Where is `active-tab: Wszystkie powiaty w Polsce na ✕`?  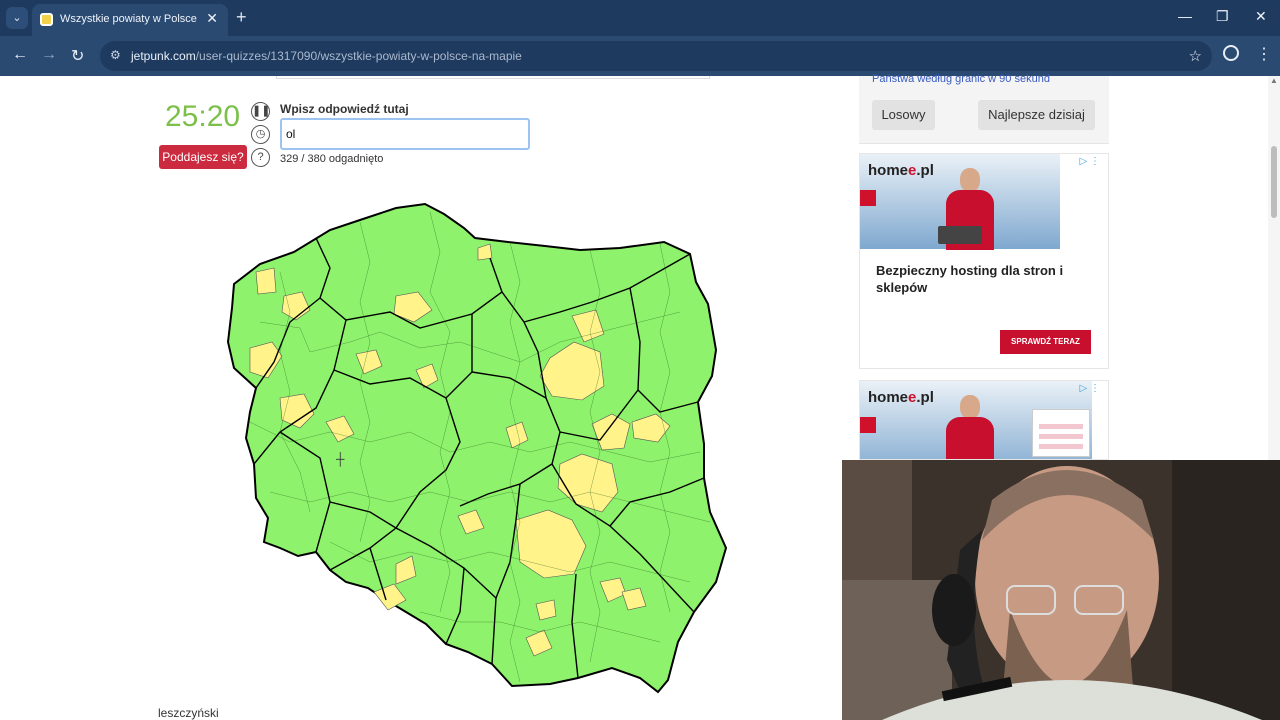 active-tab: Wszystkie powiaty w Polsce na ✕ is located at coordinates (130, 20).